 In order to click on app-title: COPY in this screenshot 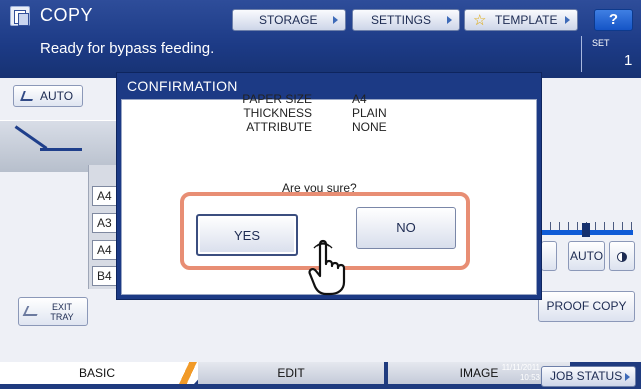, I will do `click(67, 15)`.